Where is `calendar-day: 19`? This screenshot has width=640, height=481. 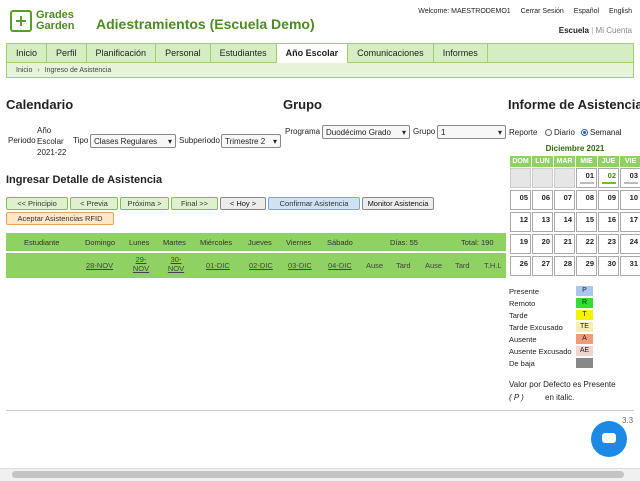 calendar-day: 19 is located at coordinates (520, 244).